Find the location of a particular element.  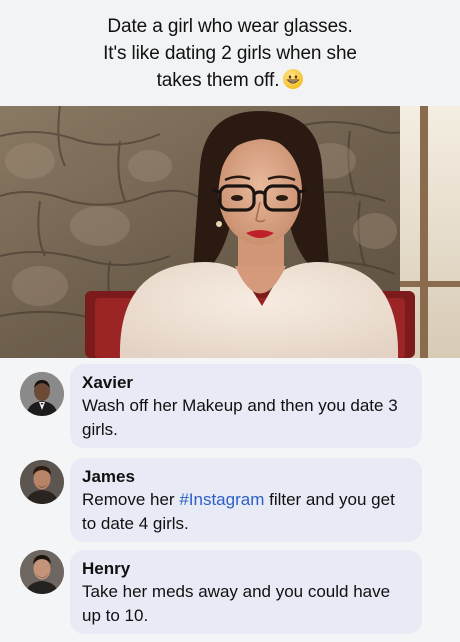

comment-author: James is located at coordinates (246, 477).